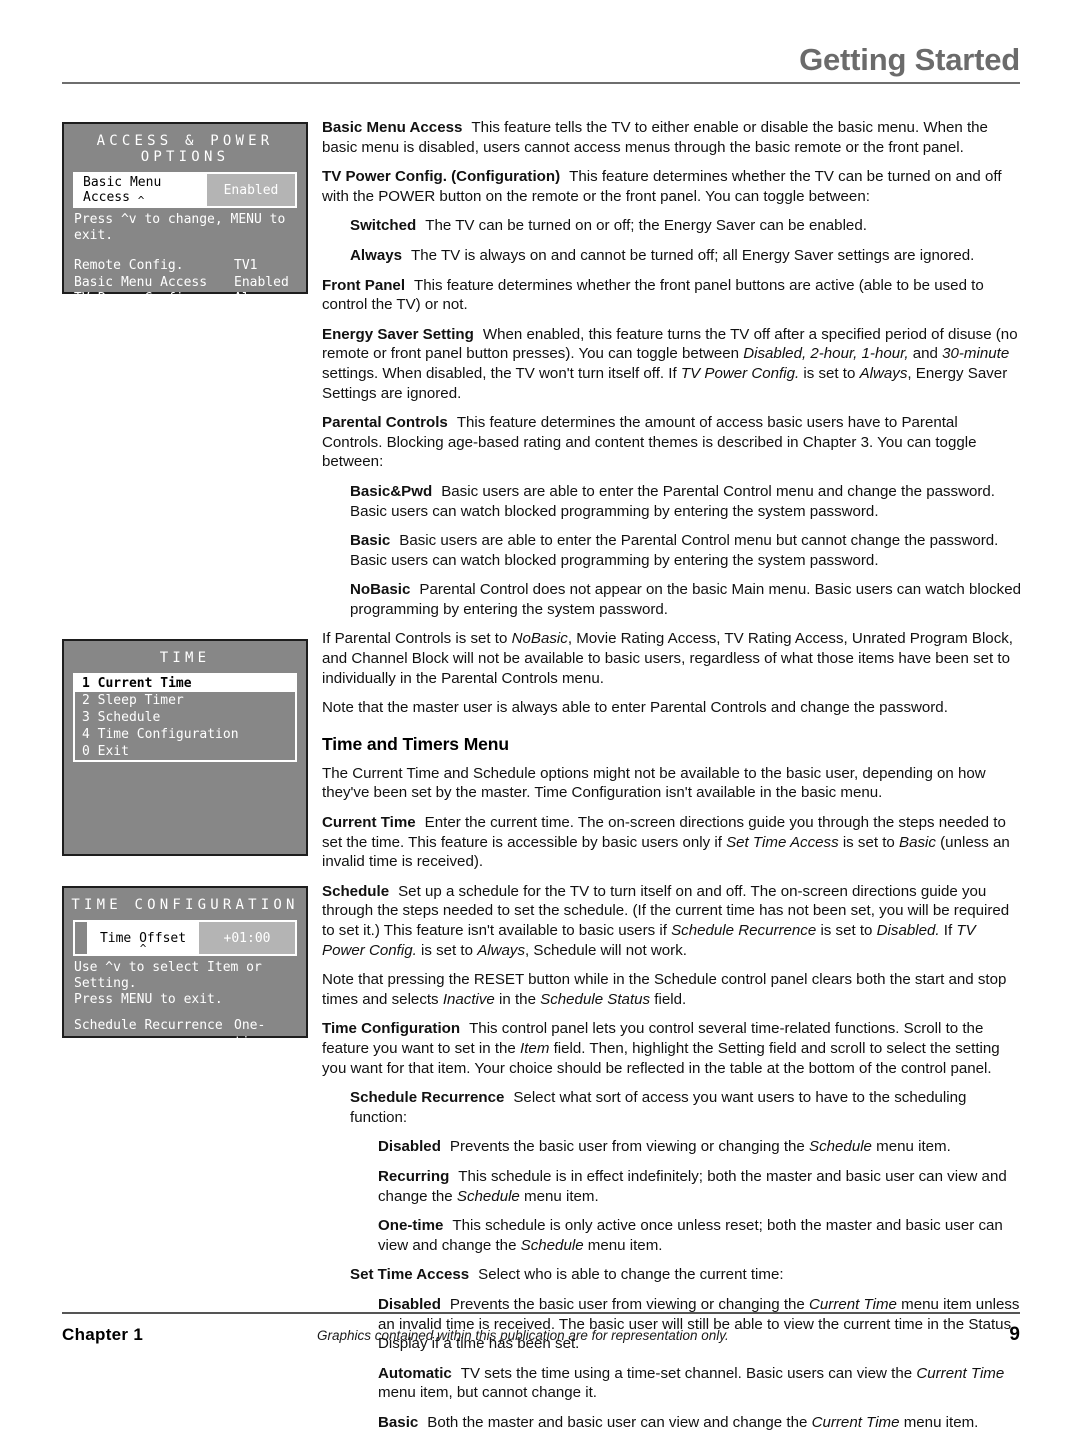 Image resolution: width=1080 pixels, height=1442 pixels. Describe the element at coordinates (254, 1058) in the screenshot. I see `osd-row-value: Basic` at that location.